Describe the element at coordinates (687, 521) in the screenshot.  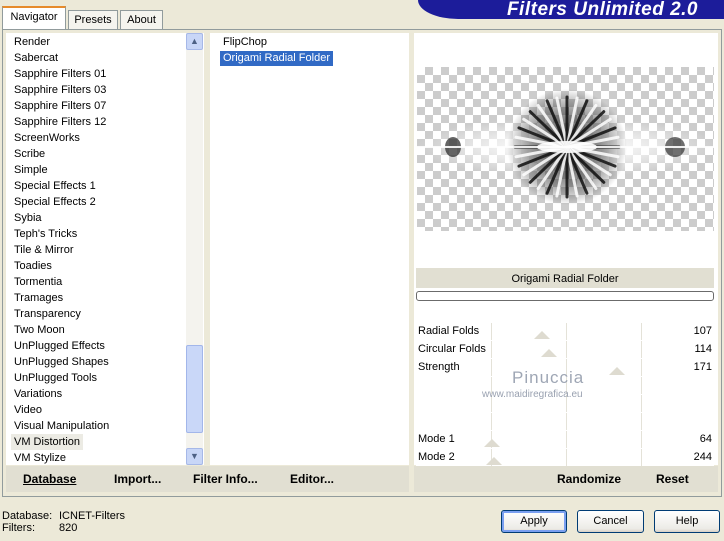
I see `help-button: Help` at that location.